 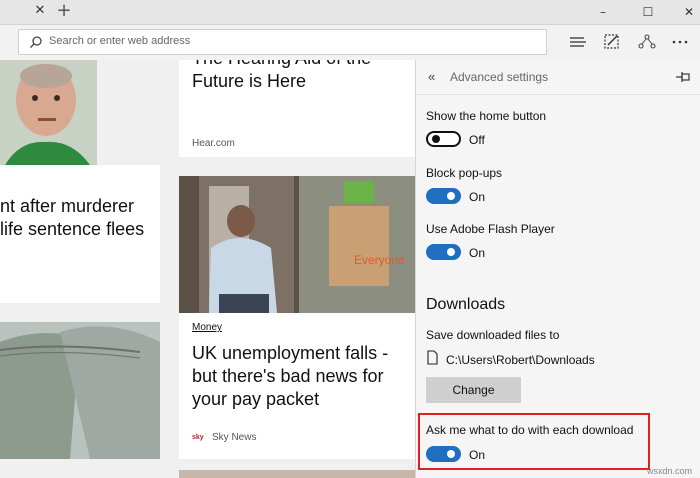 What do you see at coordinates (281, 75) in the screenshot?
I see `hearing-headline: The Hearing Aid of the Future is Here` at bounding box center [281, 75].